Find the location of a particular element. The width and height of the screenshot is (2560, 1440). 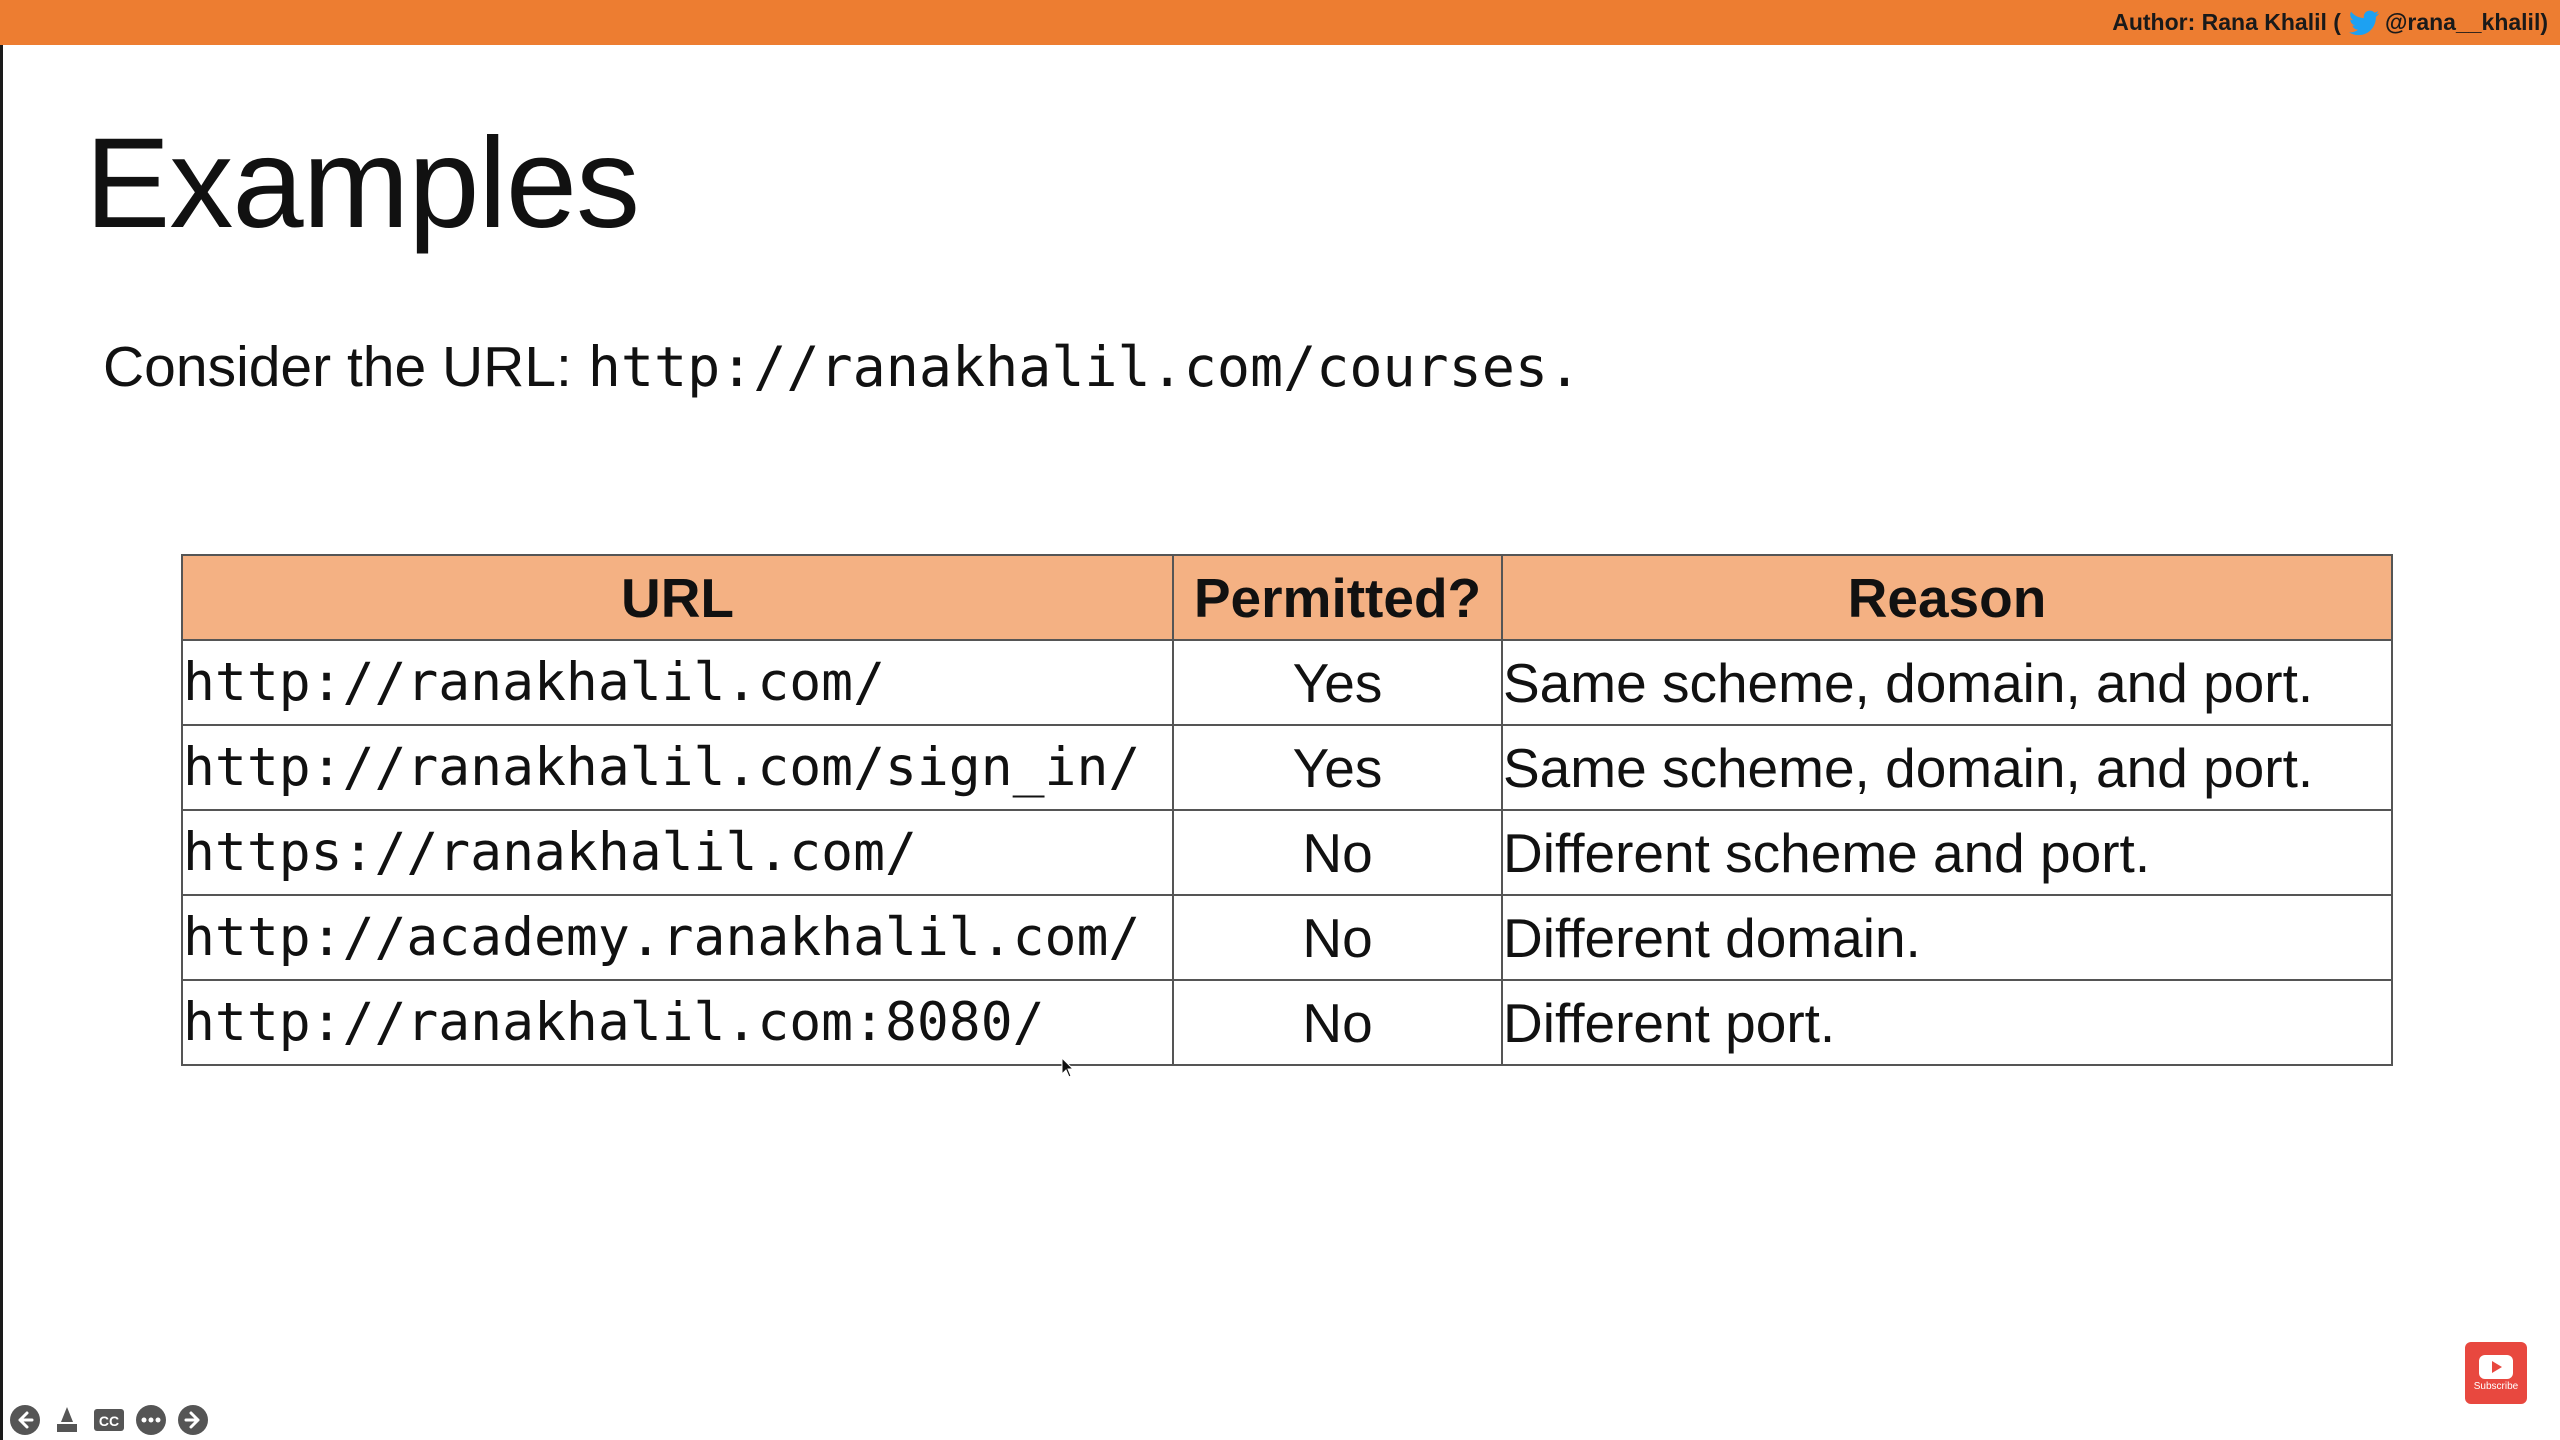

previous-icon is located at coordinates (25, 1420).